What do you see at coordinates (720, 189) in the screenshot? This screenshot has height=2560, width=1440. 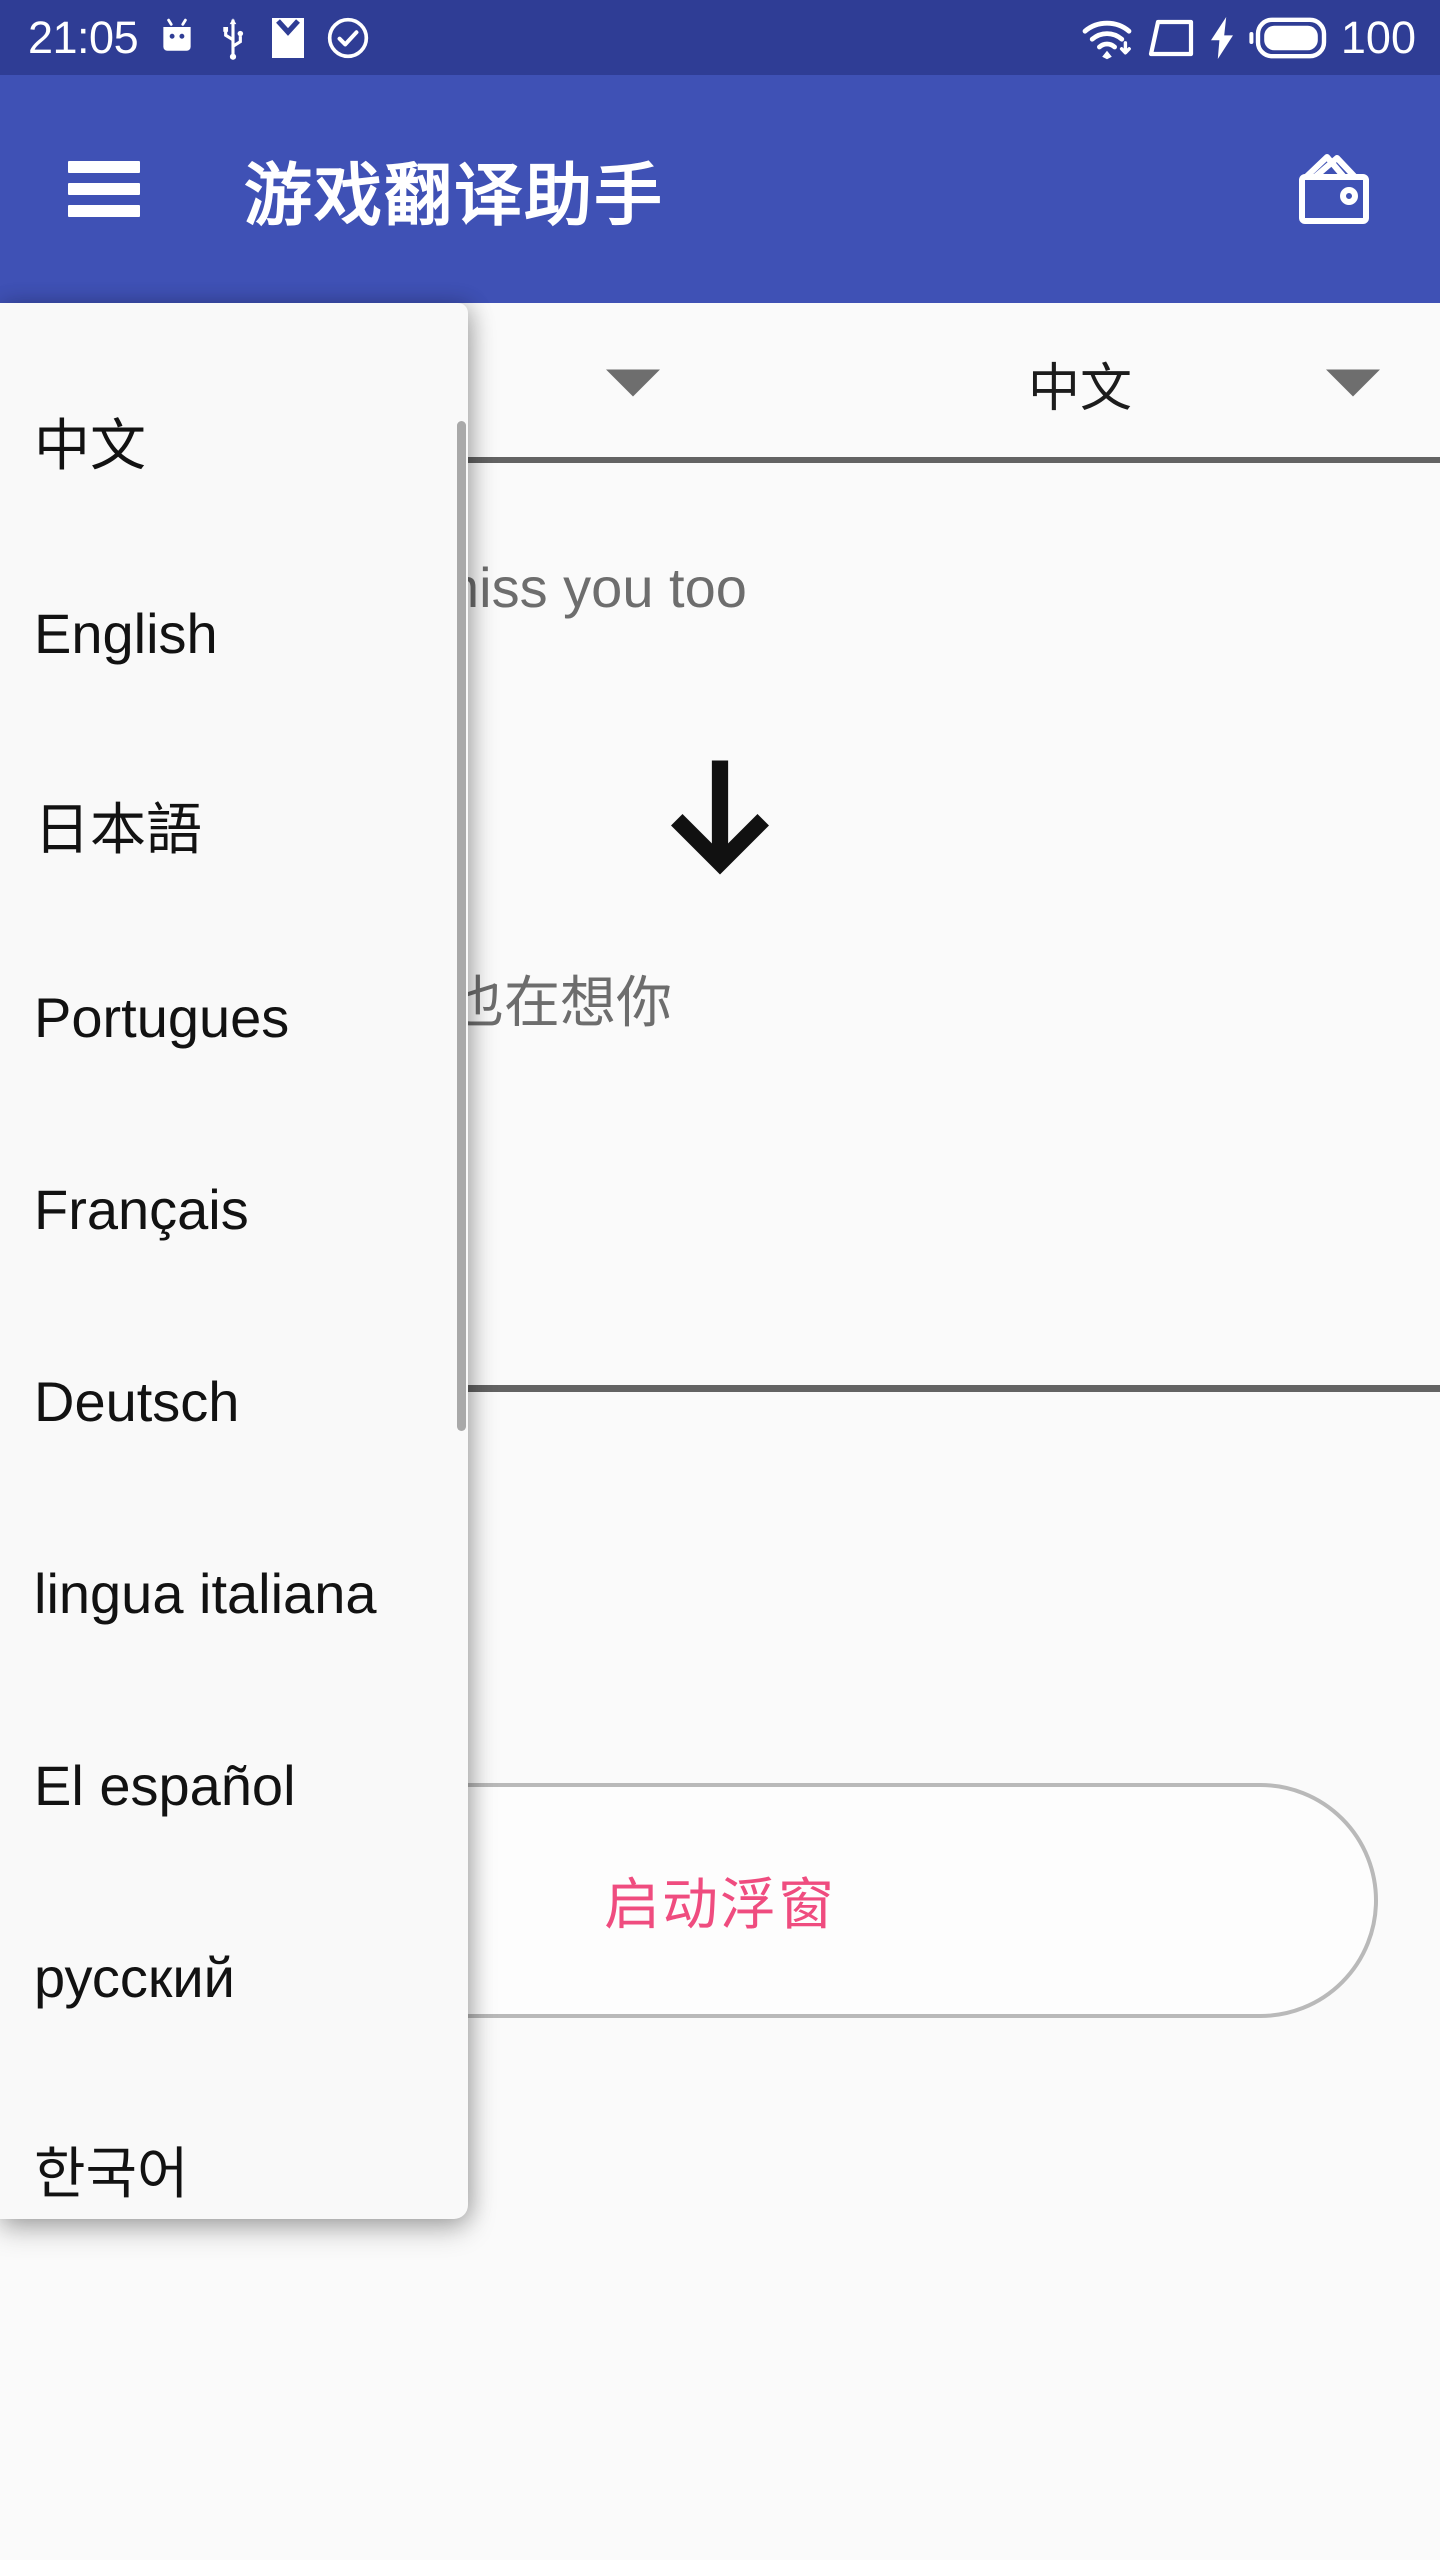 I see `app-bar: 游戏翻译助手` at bounding box center [720, 189].